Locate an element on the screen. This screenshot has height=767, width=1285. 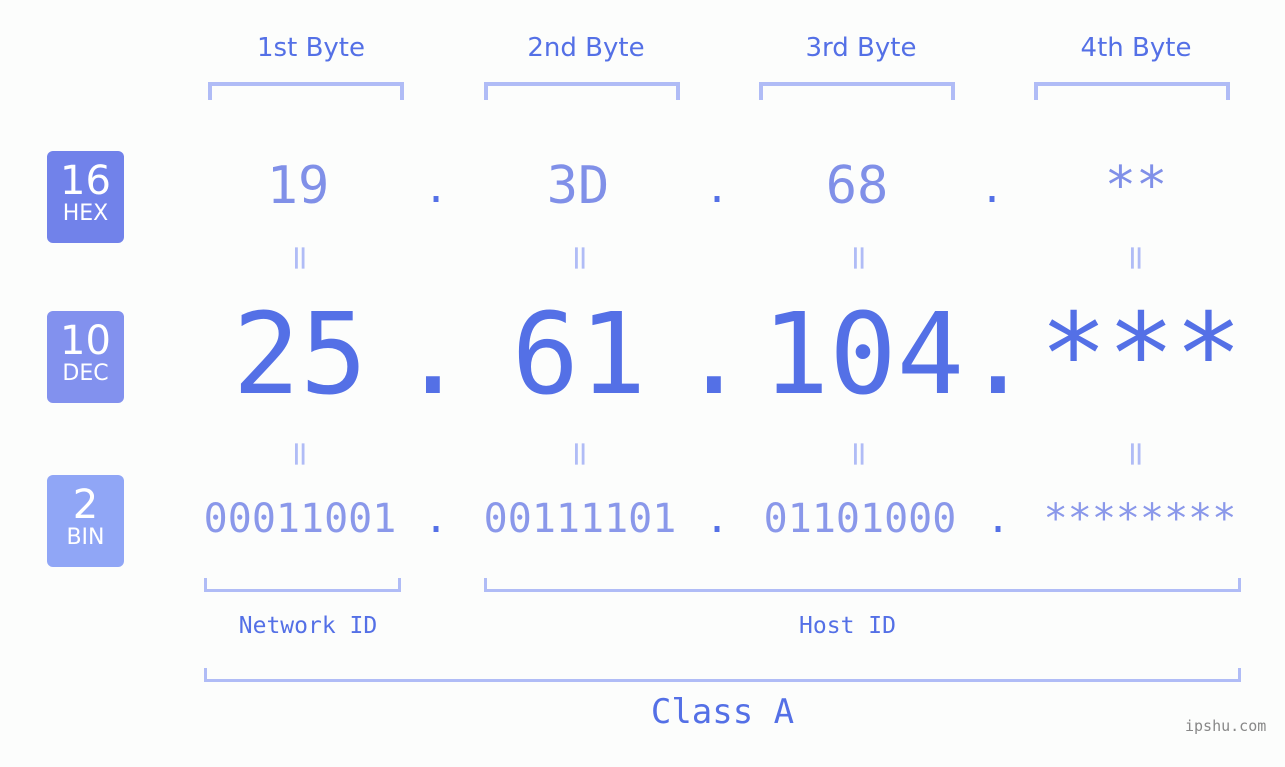
byte-header-2: 2nd Byte is located at coordinates (586, 48).